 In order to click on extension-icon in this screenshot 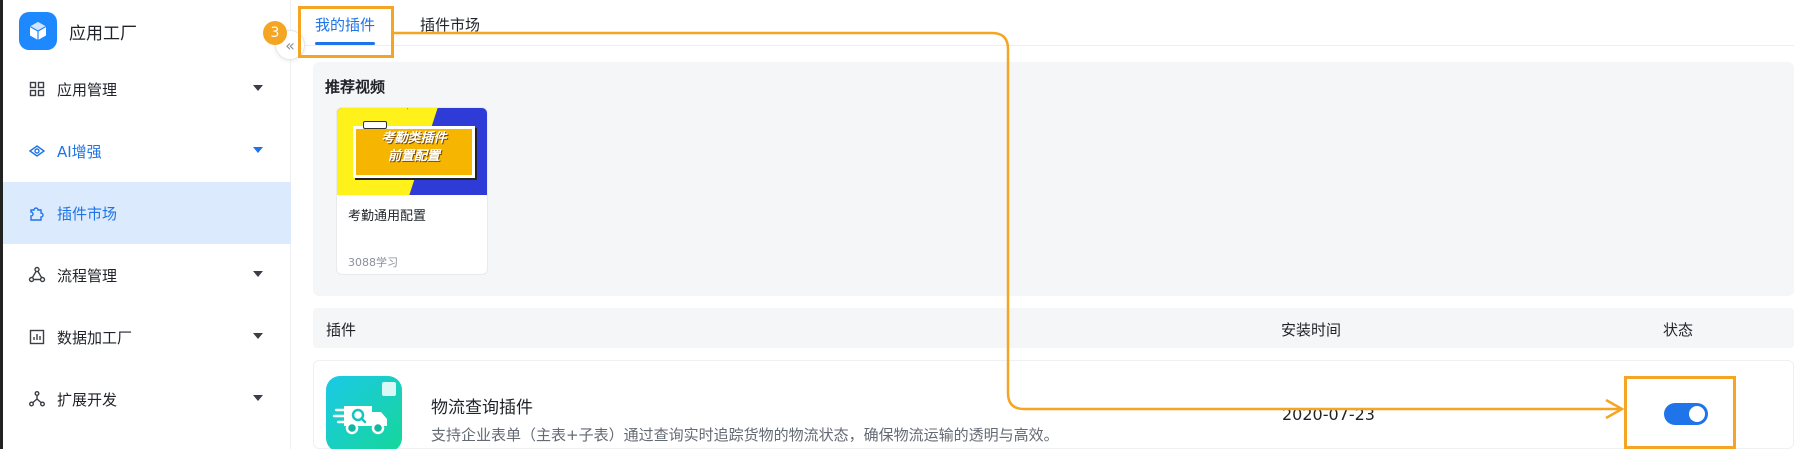, I will do `click(37, 399)`.